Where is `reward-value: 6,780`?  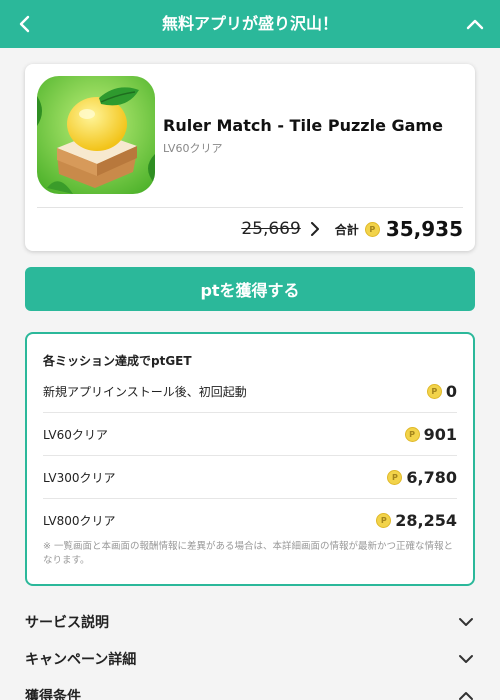
reward-value: 6,780 is located at coordinates (431, 477).